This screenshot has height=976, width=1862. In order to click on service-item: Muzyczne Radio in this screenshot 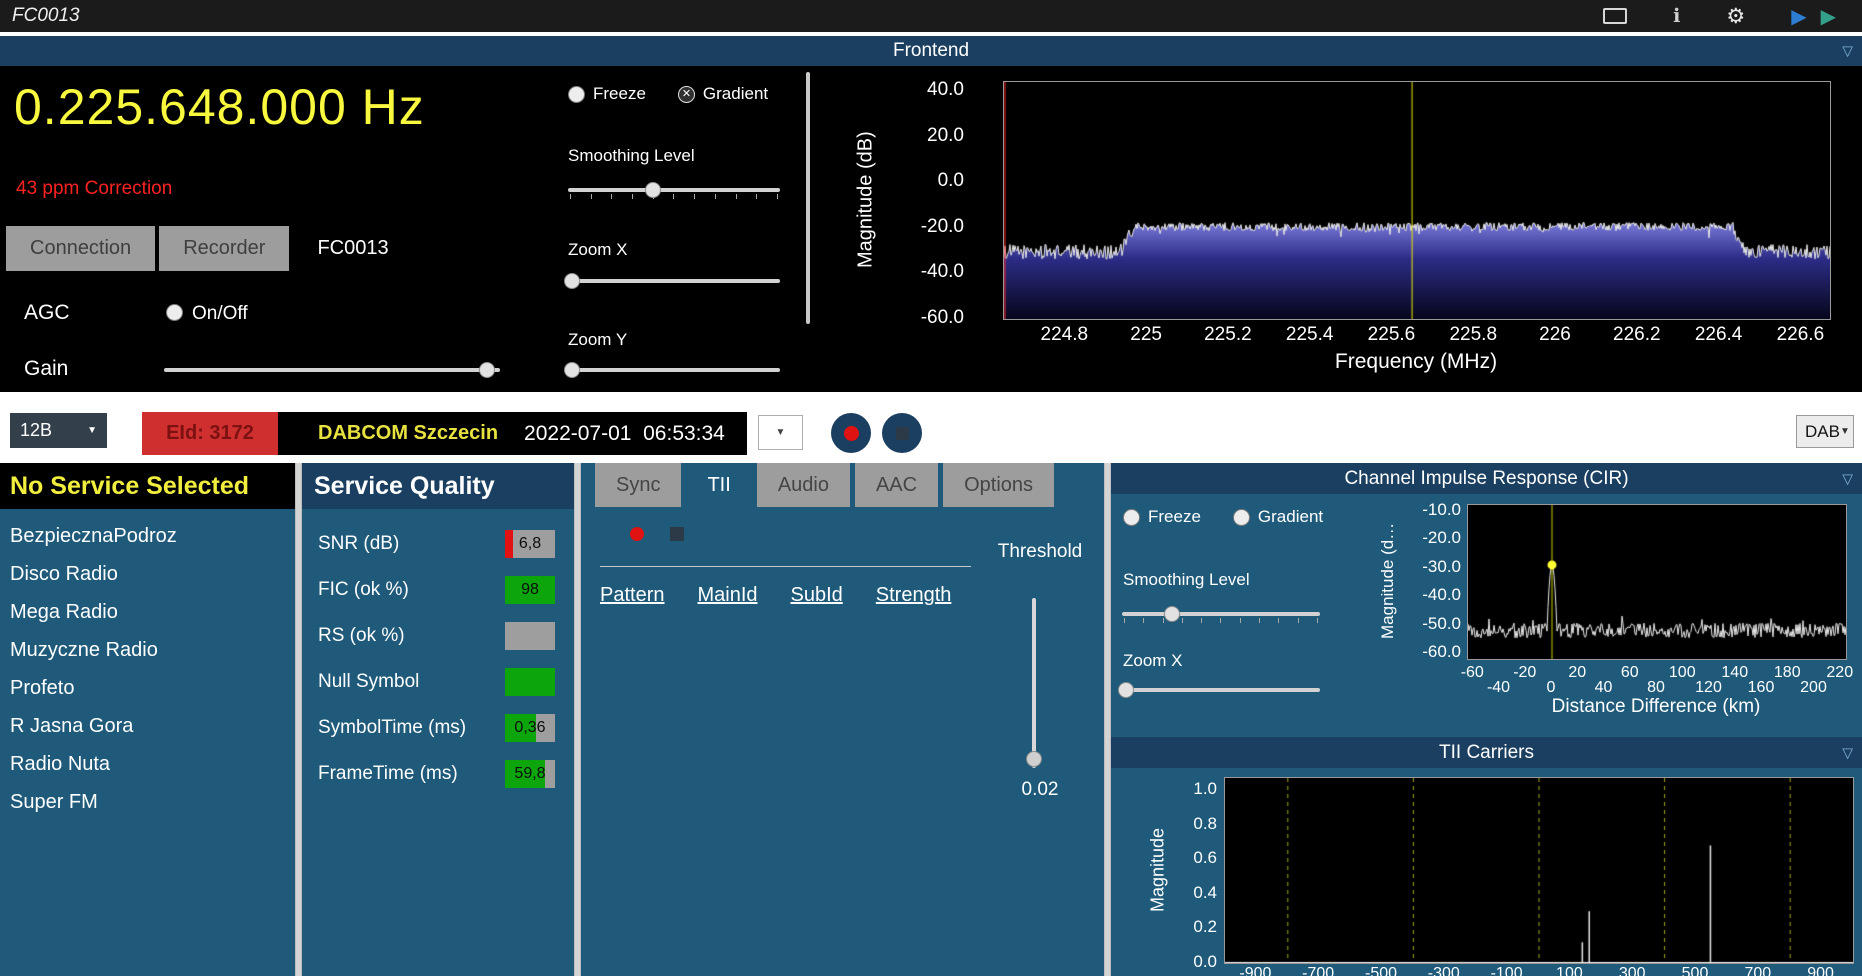, I will do `click(147, 650)`.